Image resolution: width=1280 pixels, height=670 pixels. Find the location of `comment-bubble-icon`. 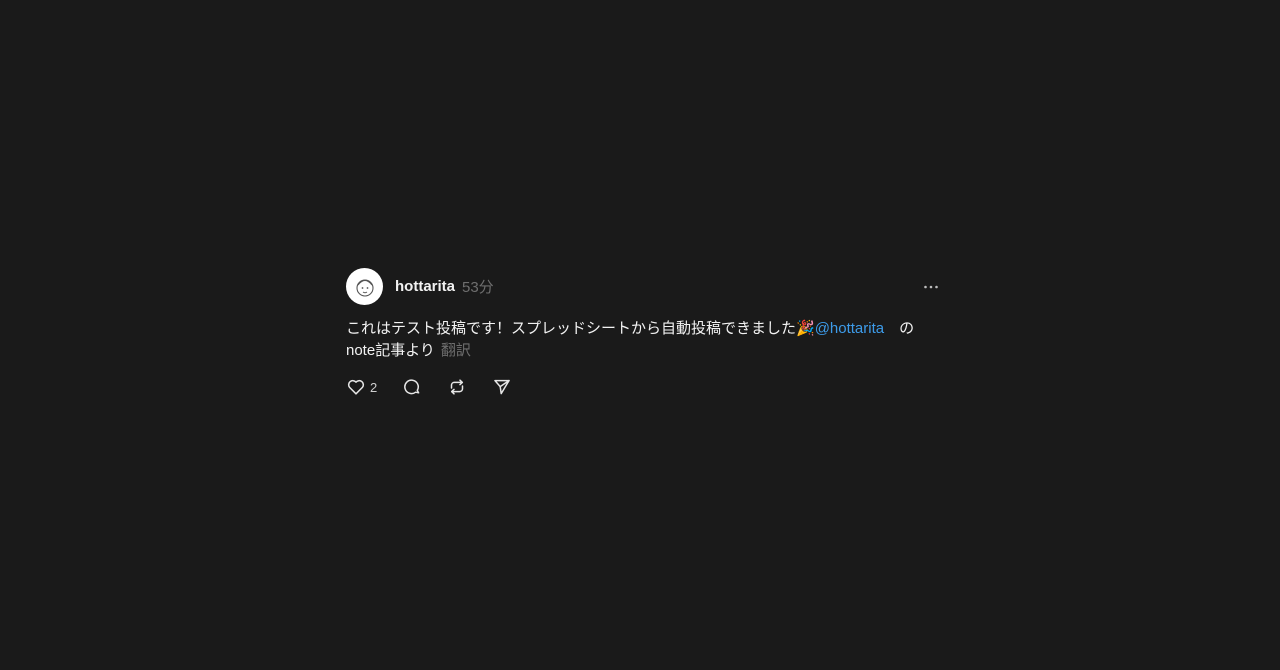

comment-bubble-icon is located at coordinates (412, 387).